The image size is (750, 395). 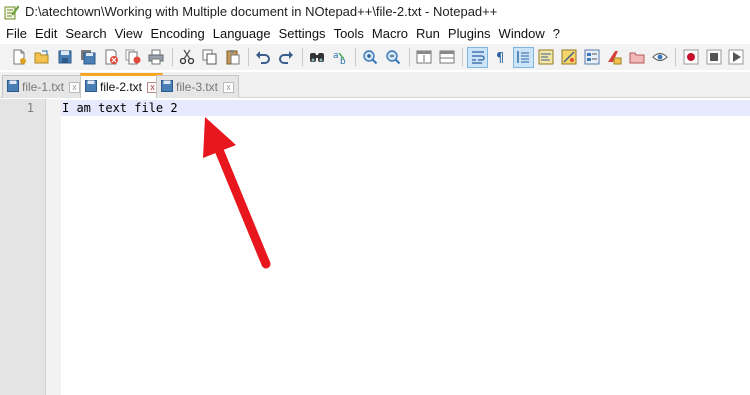 What do you see at coordinates (110, 57) in the screenshot?
I see `close-icon` at bounding box center [110, 57].